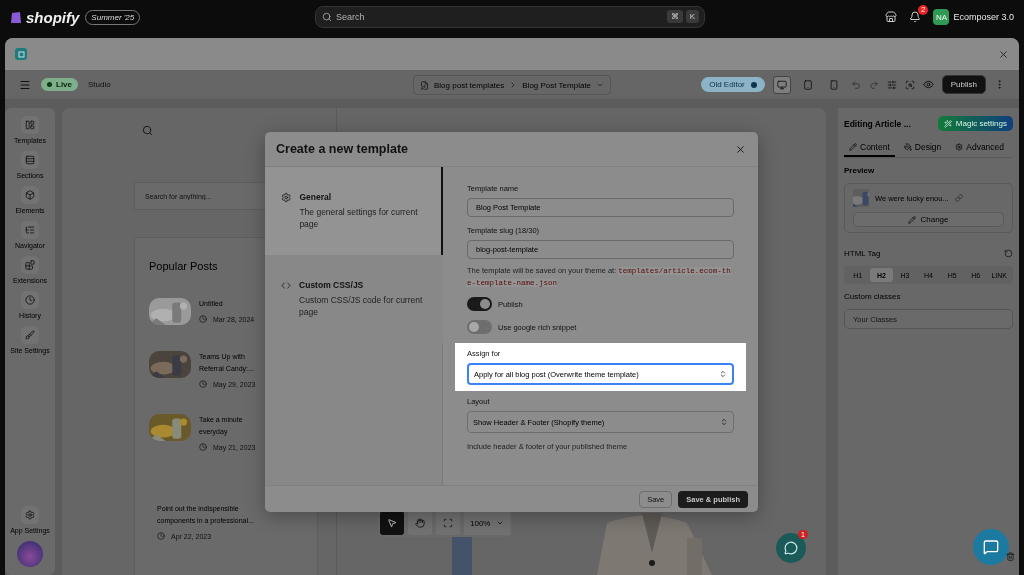 The height and width of the screenshot is (575, 1024). I want to click on sliders-icon, so click(891, 84).